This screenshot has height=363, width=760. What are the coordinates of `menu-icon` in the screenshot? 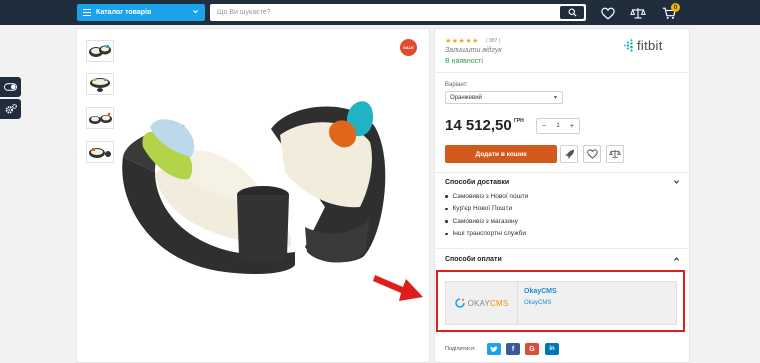 It's located at (87, 12).